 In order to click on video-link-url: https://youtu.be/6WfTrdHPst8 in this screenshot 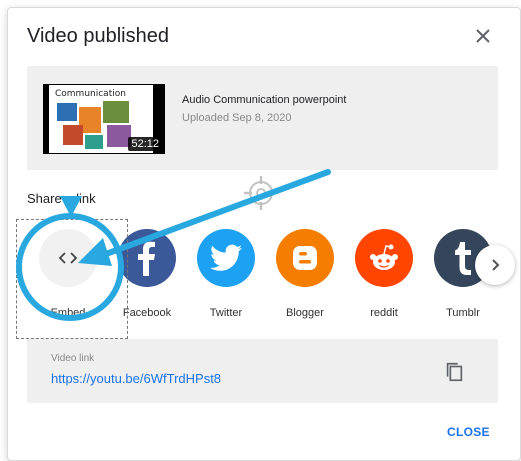, I will do `click(136, 378)`.